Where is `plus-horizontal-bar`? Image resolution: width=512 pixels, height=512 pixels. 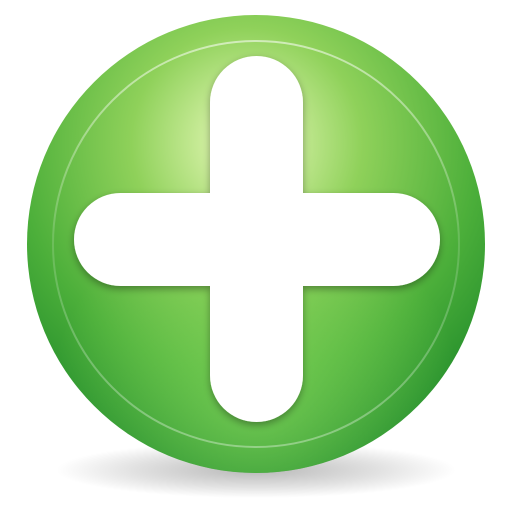 plus-horizontal-bar is located at coordinates (257, 239).